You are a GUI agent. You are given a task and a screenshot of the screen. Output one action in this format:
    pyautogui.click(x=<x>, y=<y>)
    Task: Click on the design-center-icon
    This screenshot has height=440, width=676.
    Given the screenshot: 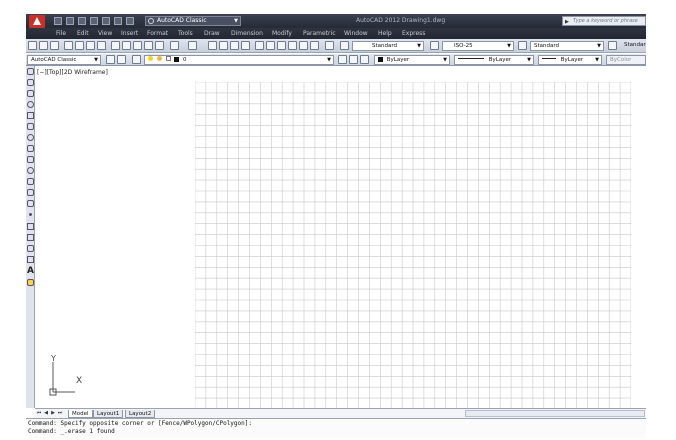 What is the action you would take?
    pyautogui.click(x=270, y=45)
    